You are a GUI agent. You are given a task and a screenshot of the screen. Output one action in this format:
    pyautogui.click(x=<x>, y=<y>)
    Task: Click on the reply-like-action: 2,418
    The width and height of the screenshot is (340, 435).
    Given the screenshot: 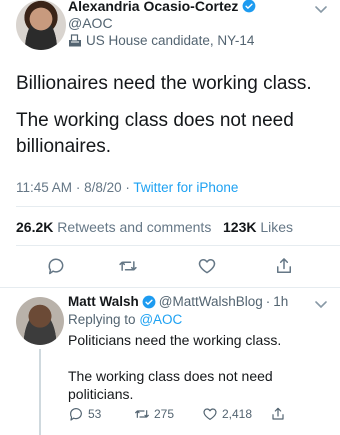 What is the action you would take?
    pyautogui.click(x=227, y=414)
    